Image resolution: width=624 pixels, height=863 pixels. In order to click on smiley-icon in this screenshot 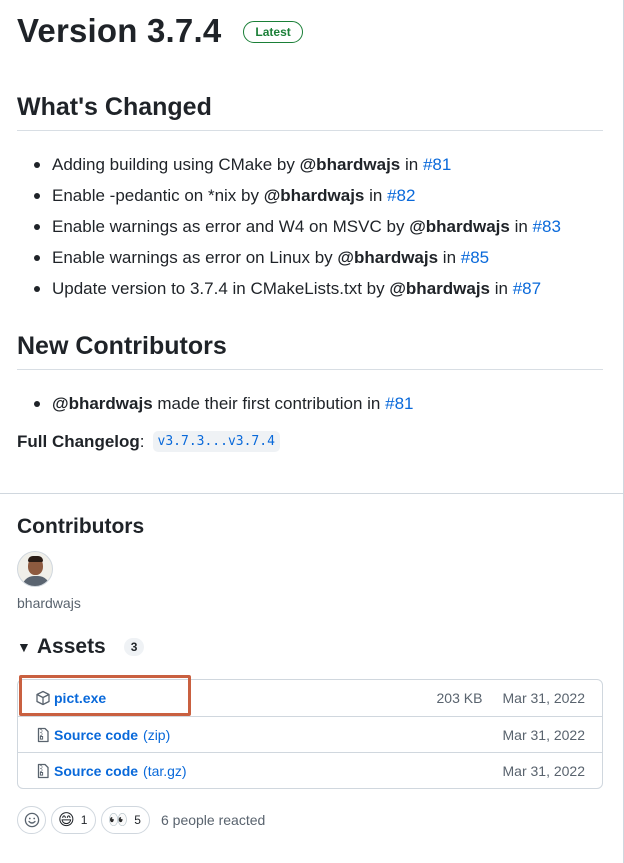, I will do `click(31, 820)`.